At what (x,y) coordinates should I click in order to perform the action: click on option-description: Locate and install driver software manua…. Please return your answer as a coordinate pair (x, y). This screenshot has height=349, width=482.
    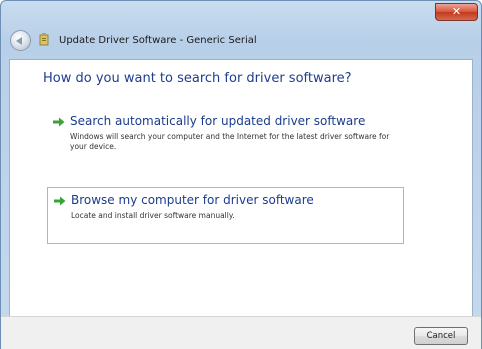
    Looking at the image, I should click on (153, 215).